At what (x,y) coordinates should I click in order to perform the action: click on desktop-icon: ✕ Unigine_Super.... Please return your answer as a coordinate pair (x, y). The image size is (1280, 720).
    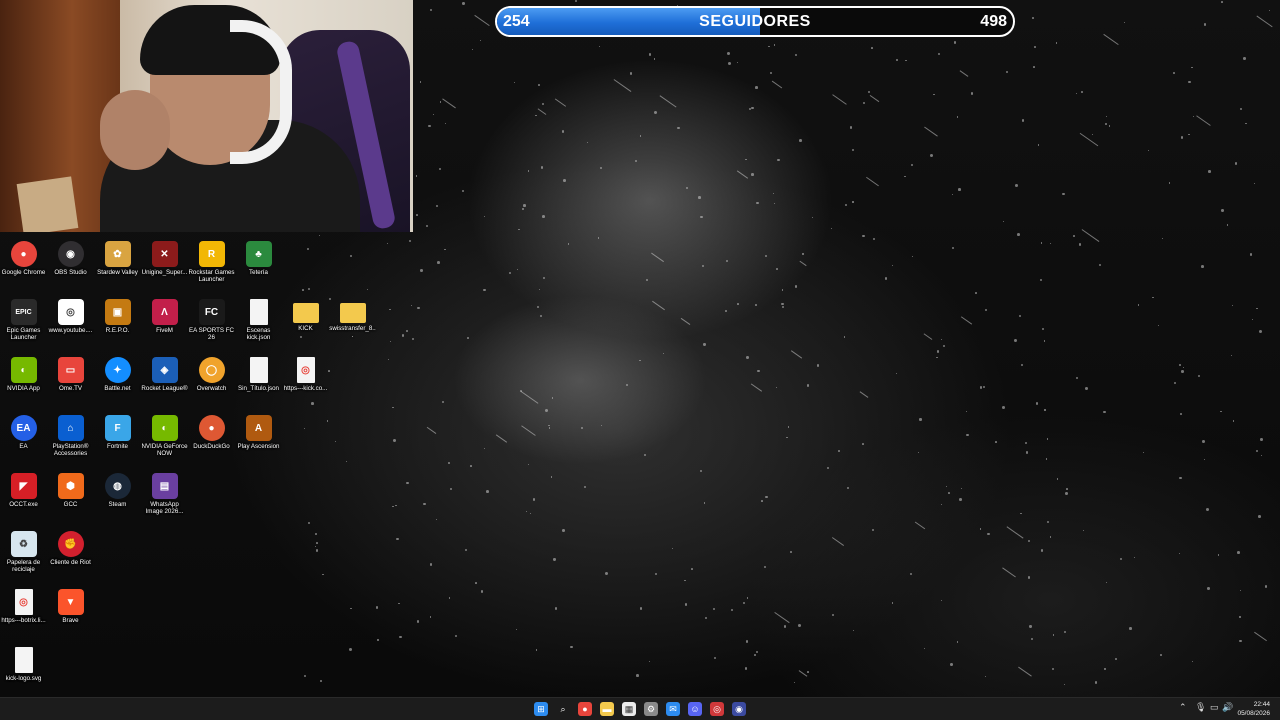
    Looking at the image, I should click on (164, 266).